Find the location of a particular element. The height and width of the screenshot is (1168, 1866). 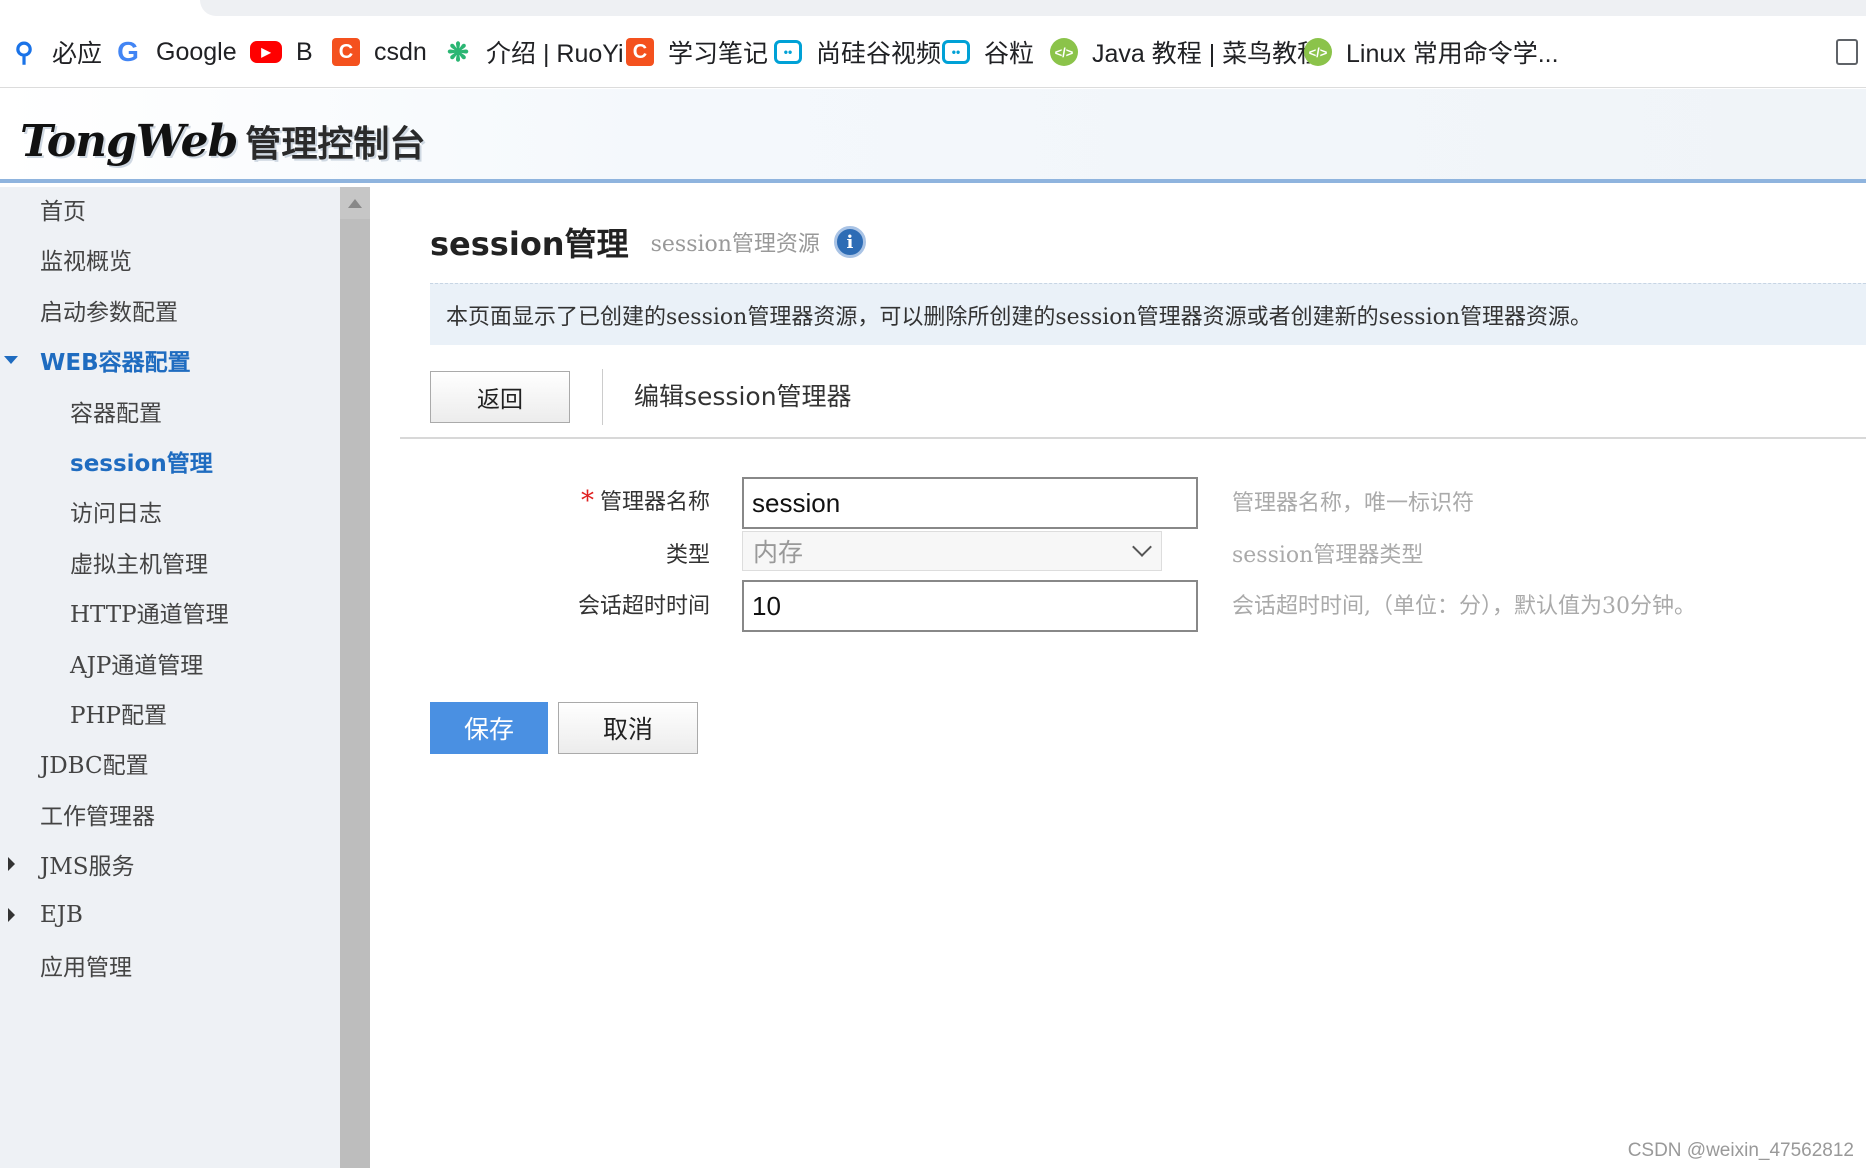

sidebar-item-app-management: 应用管理 is located at coordinates (170, 965).